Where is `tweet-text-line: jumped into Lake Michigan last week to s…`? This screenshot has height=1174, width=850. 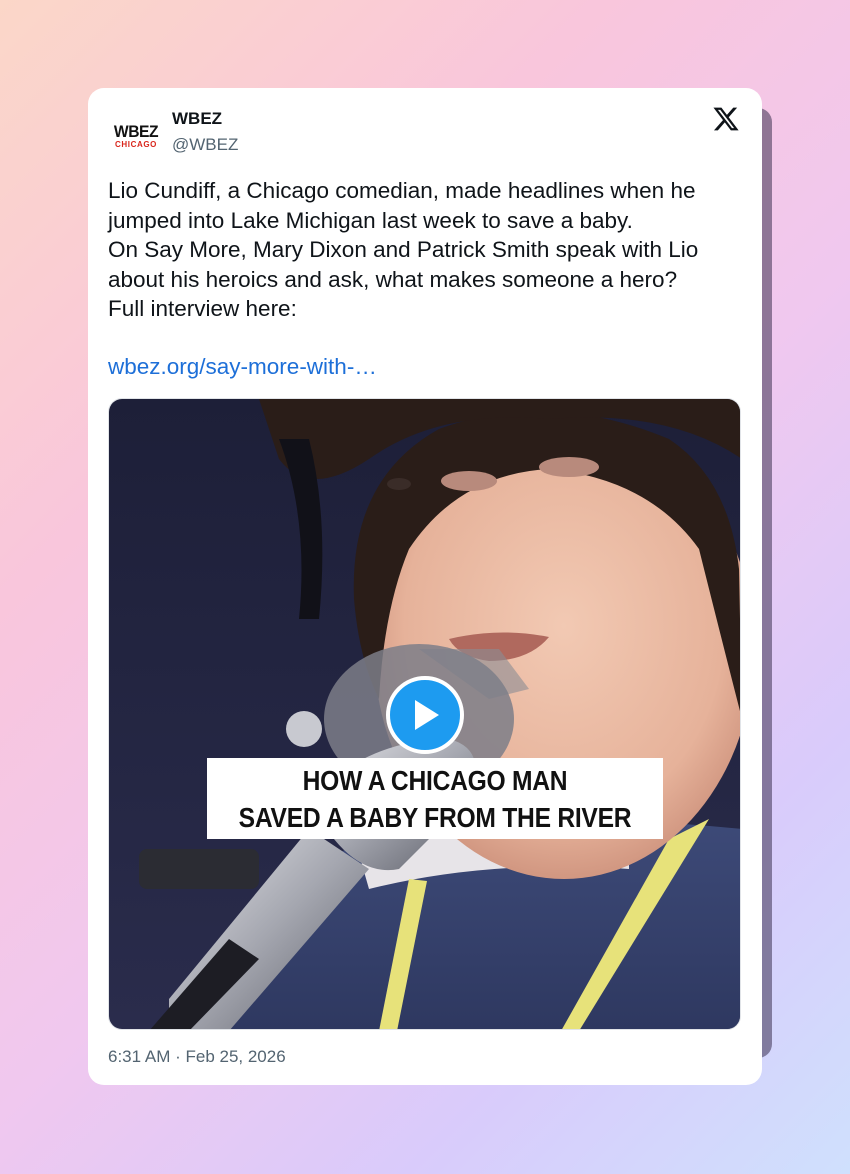
tweet-text-line: jumped into Lake Michigan last week to s… is located at coordinates (370, 220).